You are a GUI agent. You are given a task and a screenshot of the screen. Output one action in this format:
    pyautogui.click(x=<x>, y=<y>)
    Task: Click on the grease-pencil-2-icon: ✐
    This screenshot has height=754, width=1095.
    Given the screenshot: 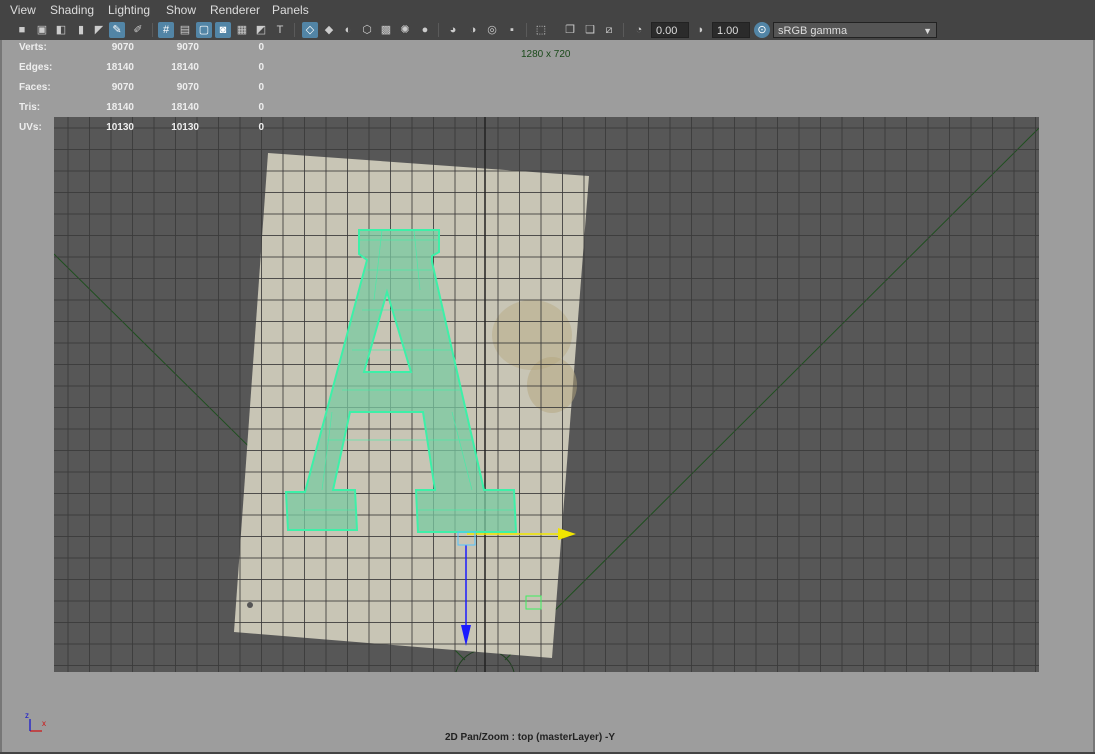 What is the action you would take?
    pyautogui.click(x=138, y=30)
    